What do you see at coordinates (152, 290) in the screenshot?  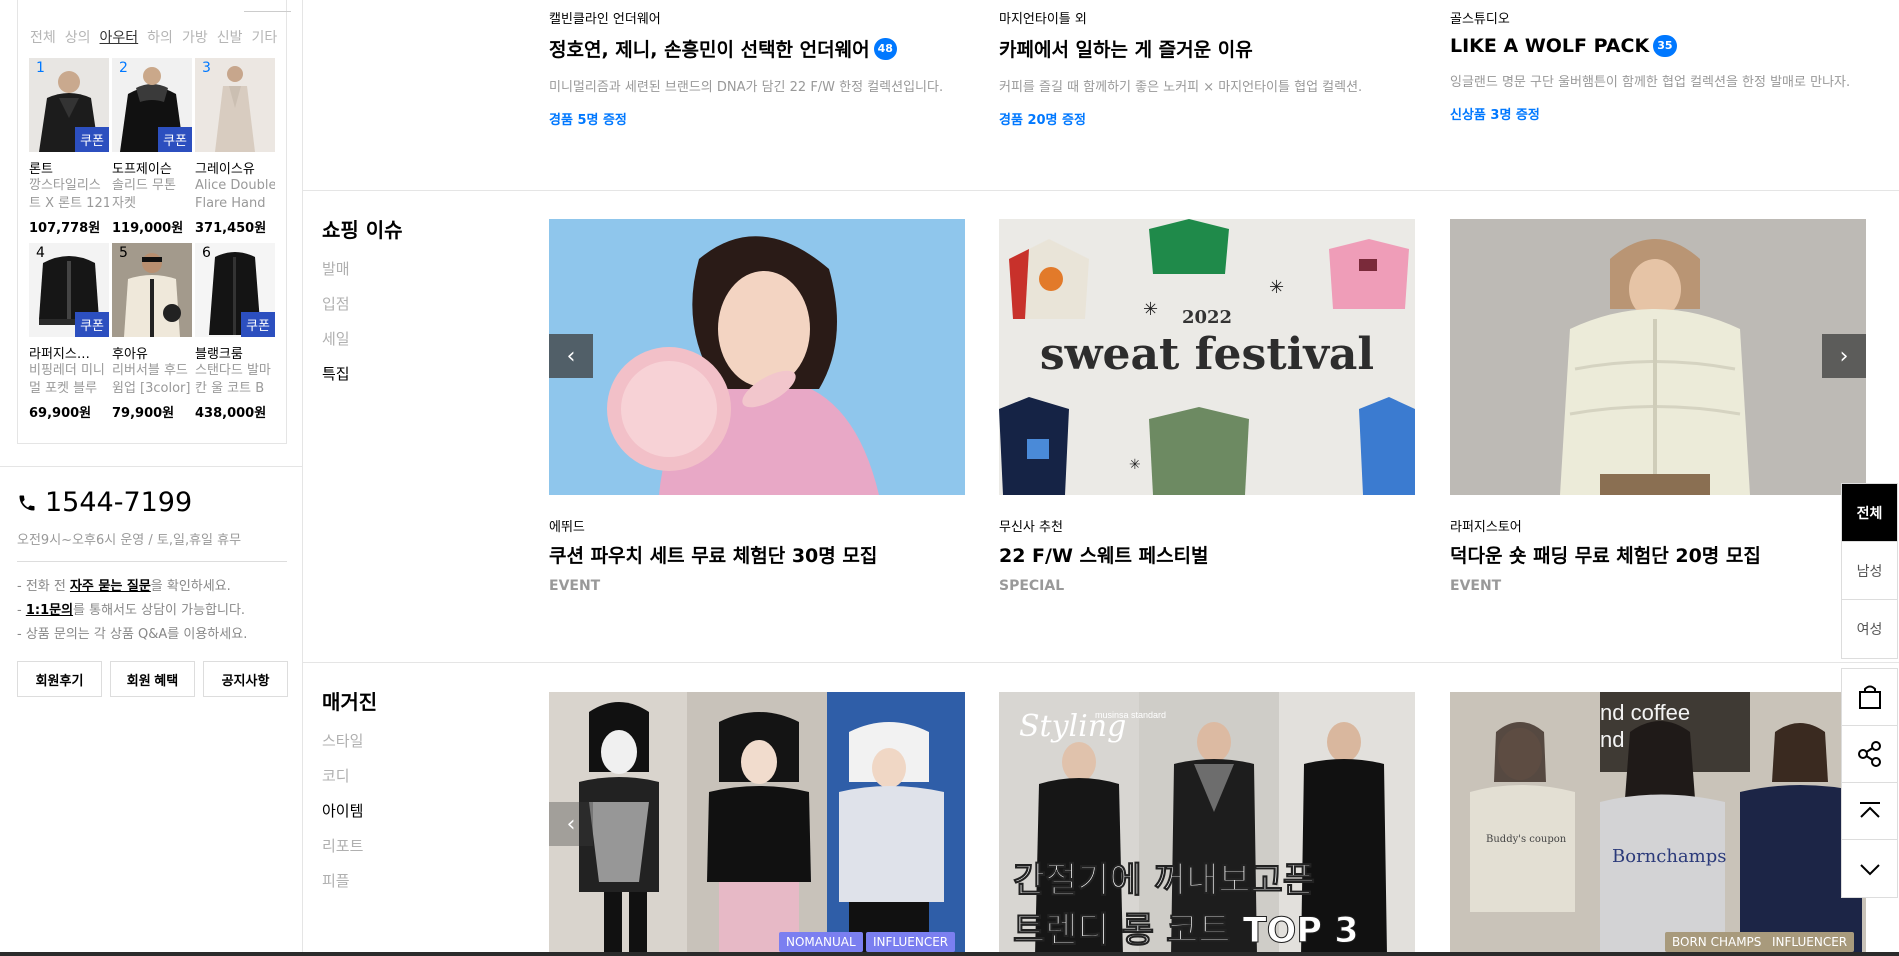 I see `product-image: 5` at bounding box center [152, 290].